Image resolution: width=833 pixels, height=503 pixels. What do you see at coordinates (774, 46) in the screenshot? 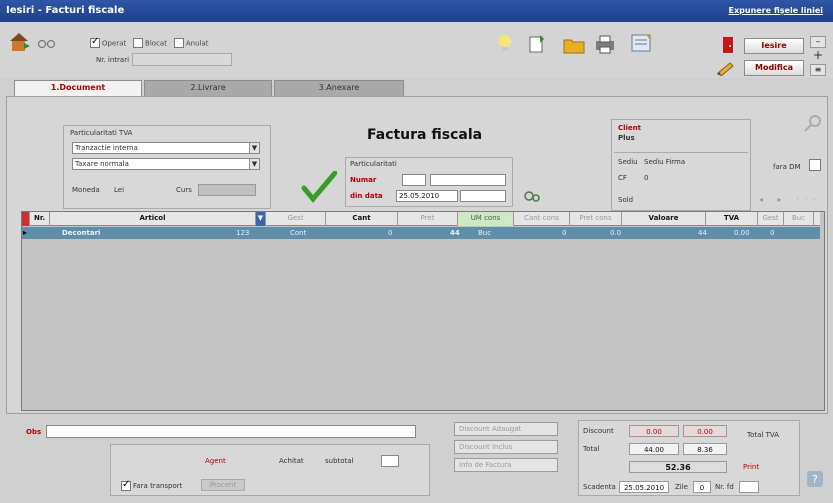
I see `exit-button: Iesire` at bounding box center [774, 46].